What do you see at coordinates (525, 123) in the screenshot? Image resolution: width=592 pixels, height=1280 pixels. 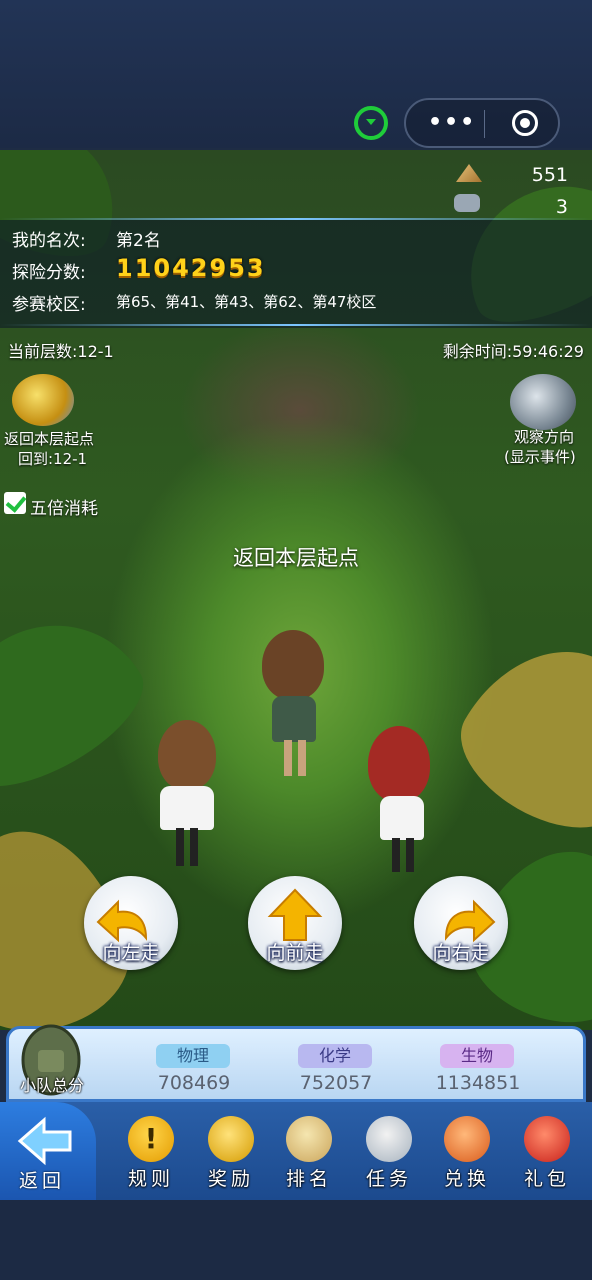 I see `close-target-icon` at bounding box center [525, 123].